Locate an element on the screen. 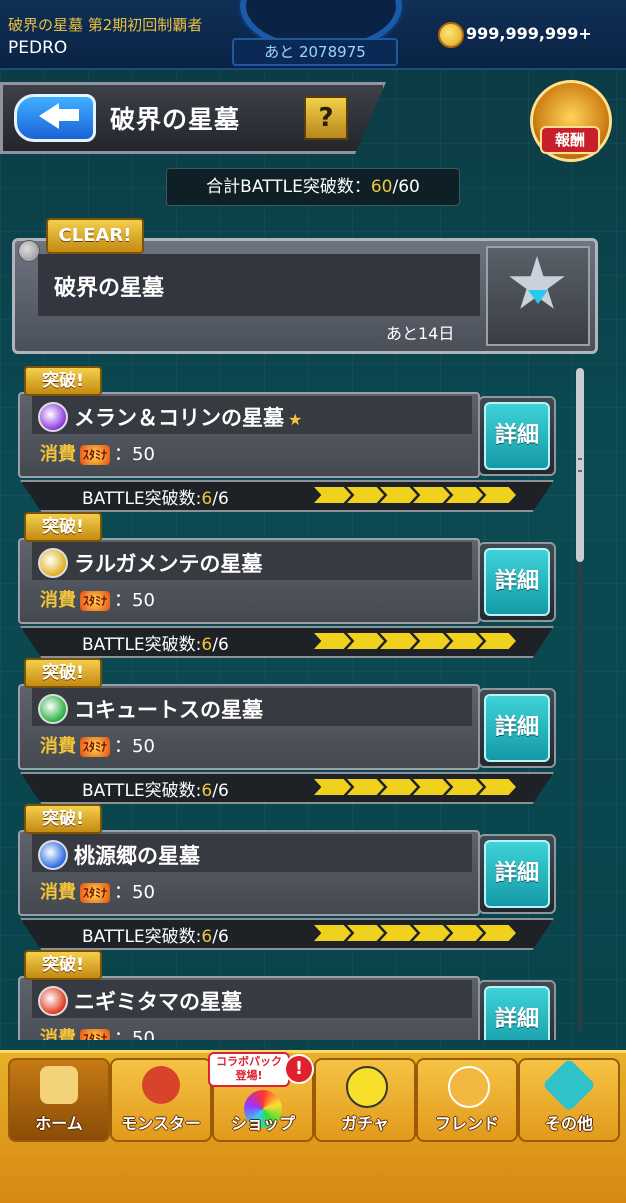 The image size is (626, 1203). nav-monster: モンスター is located at coordinates (161, 1100).